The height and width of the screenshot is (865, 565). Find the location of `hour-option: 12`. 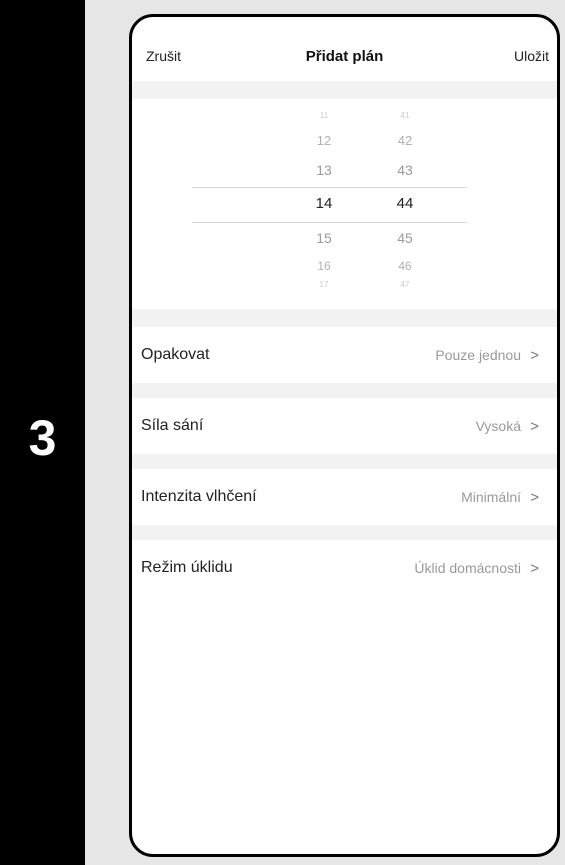

hour-option: 12 is located at coordinates (324, 140).